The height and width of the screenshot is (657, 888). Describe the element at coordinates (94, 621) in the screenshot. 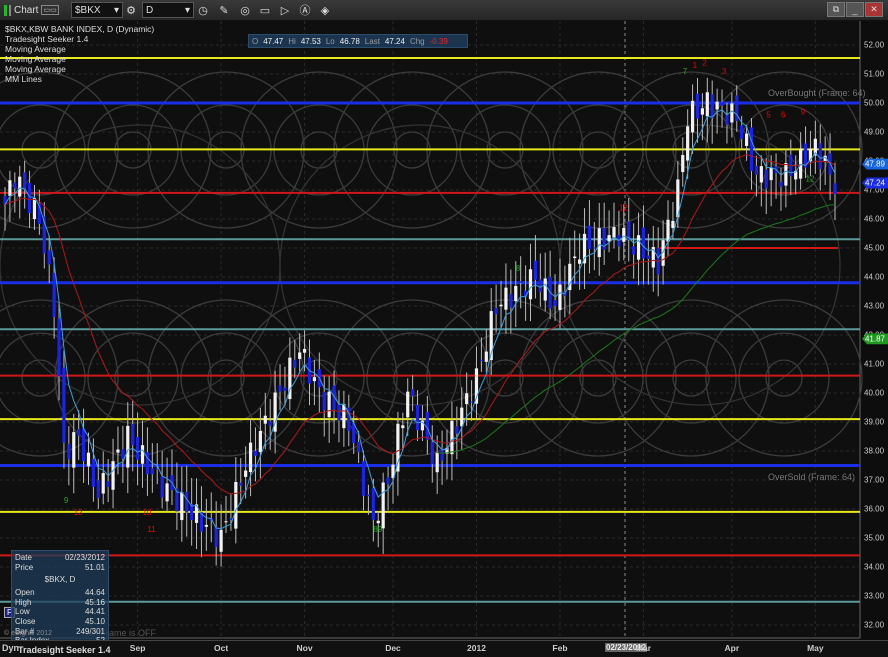

I see `data-value: 45.10` at that location.